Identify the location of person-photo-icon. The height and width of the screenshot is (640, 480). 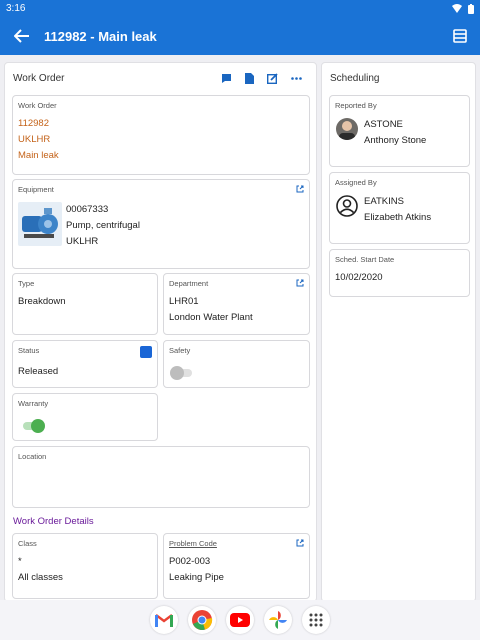
(347, 130).